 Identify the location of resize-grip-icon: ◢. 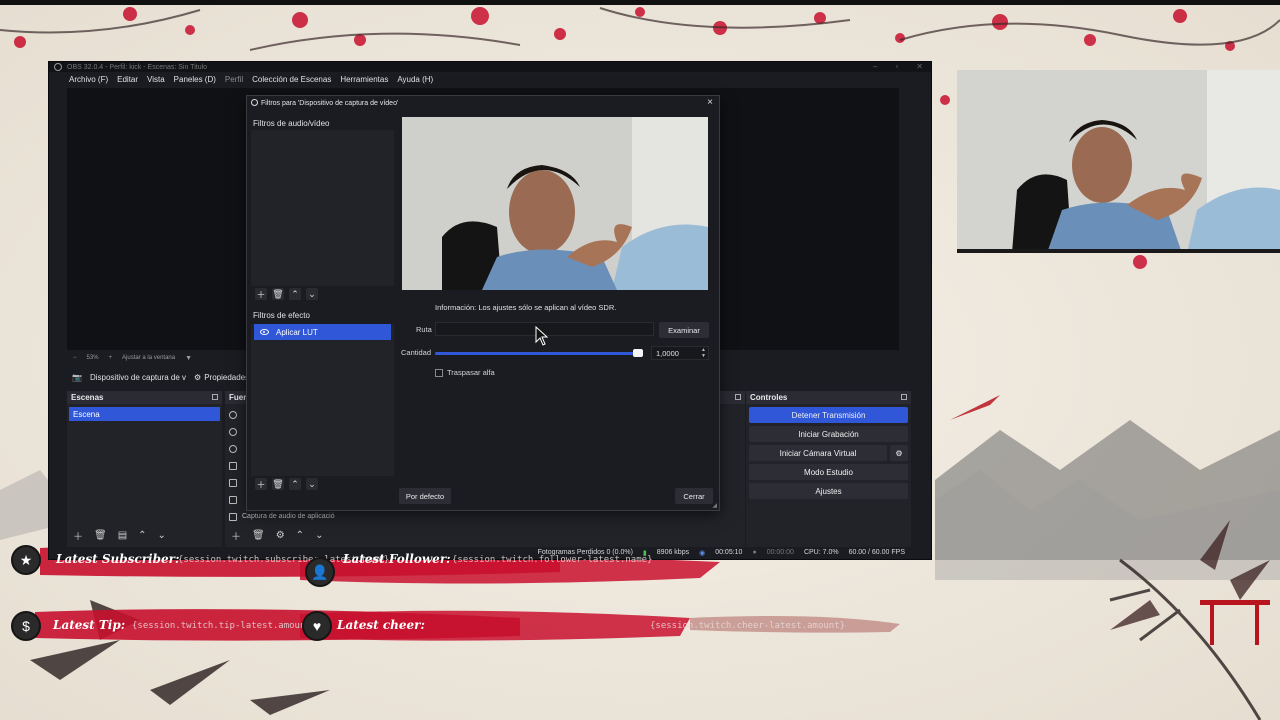
(714, 505).